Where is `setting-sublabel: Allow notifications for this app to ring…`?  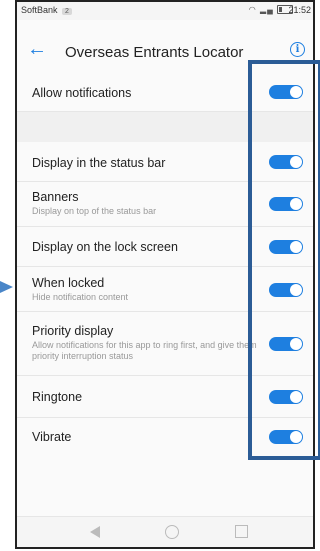
setting-sublabel: Allow notifications for this app to ring… is located at coordinates (144, 350).